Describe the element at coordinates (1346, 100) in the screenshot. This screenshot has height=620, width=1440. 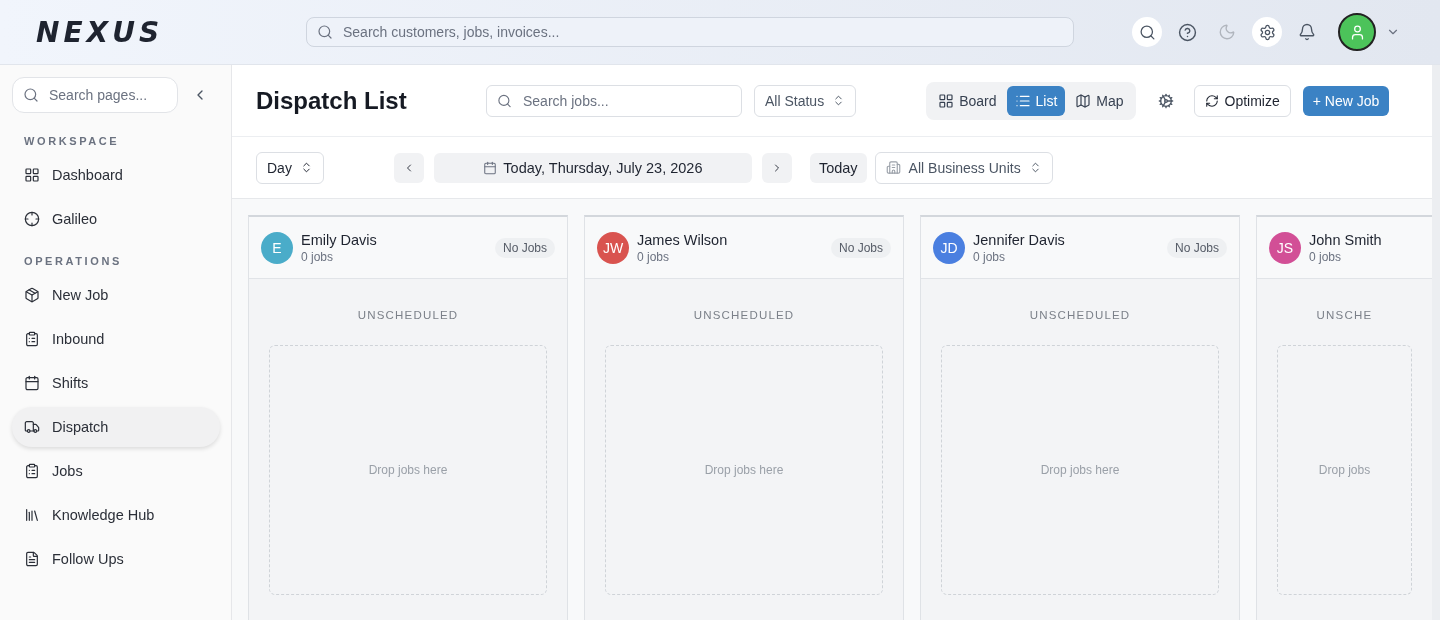
I see `new-job-button: + New Job` at that location.